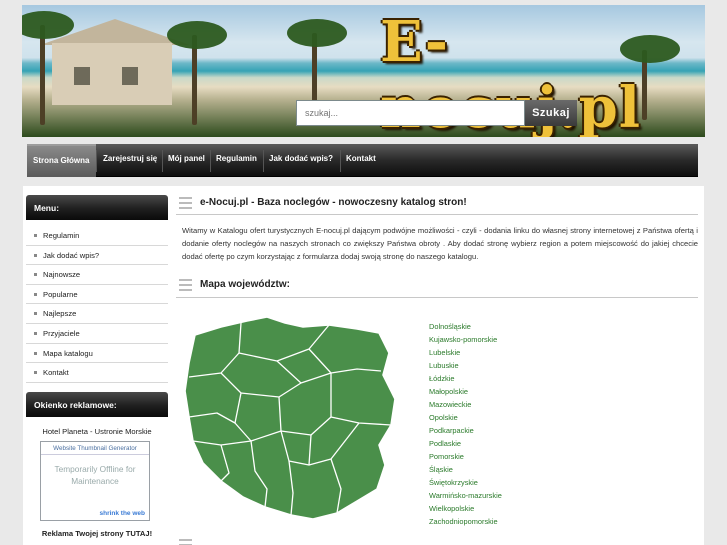 The height and width of the screenshot is (545, 727). What do you see at coordinates (97, 373) in the screenshot?
I see `sidebar-item-contact: Kontakt` at bounding box center [97, 373].